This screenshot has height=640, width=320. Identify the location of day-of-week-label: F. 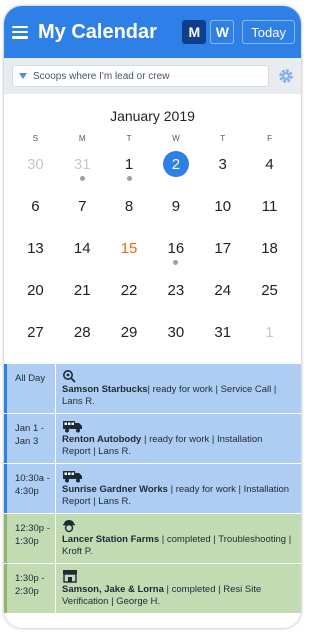
(269, 138).